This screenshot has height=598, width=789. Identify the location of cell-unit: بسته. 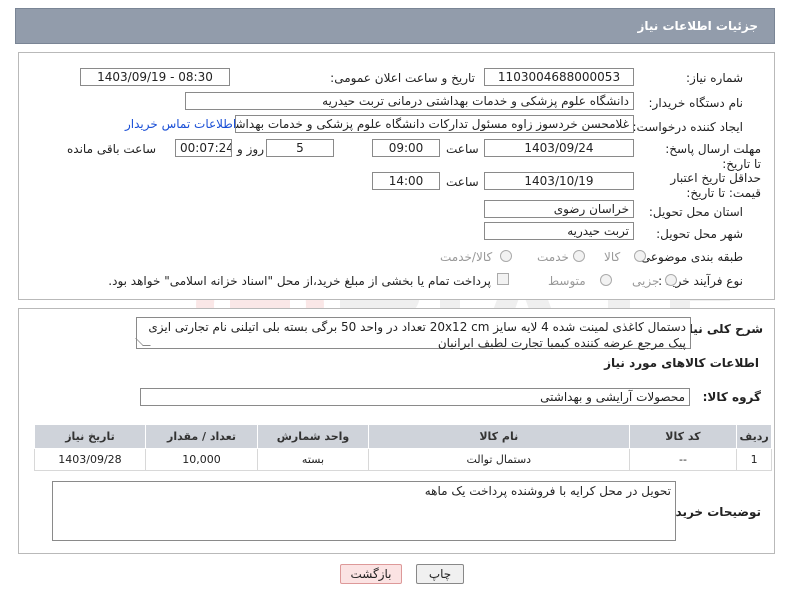
(313, 459).